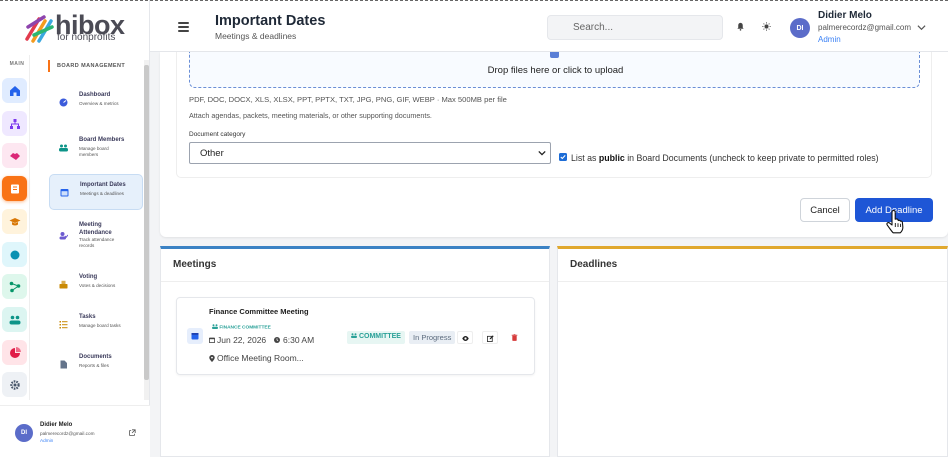 The width and height of the screenshot is (948, 457). I want to click on document-icon, so click(63, 364).